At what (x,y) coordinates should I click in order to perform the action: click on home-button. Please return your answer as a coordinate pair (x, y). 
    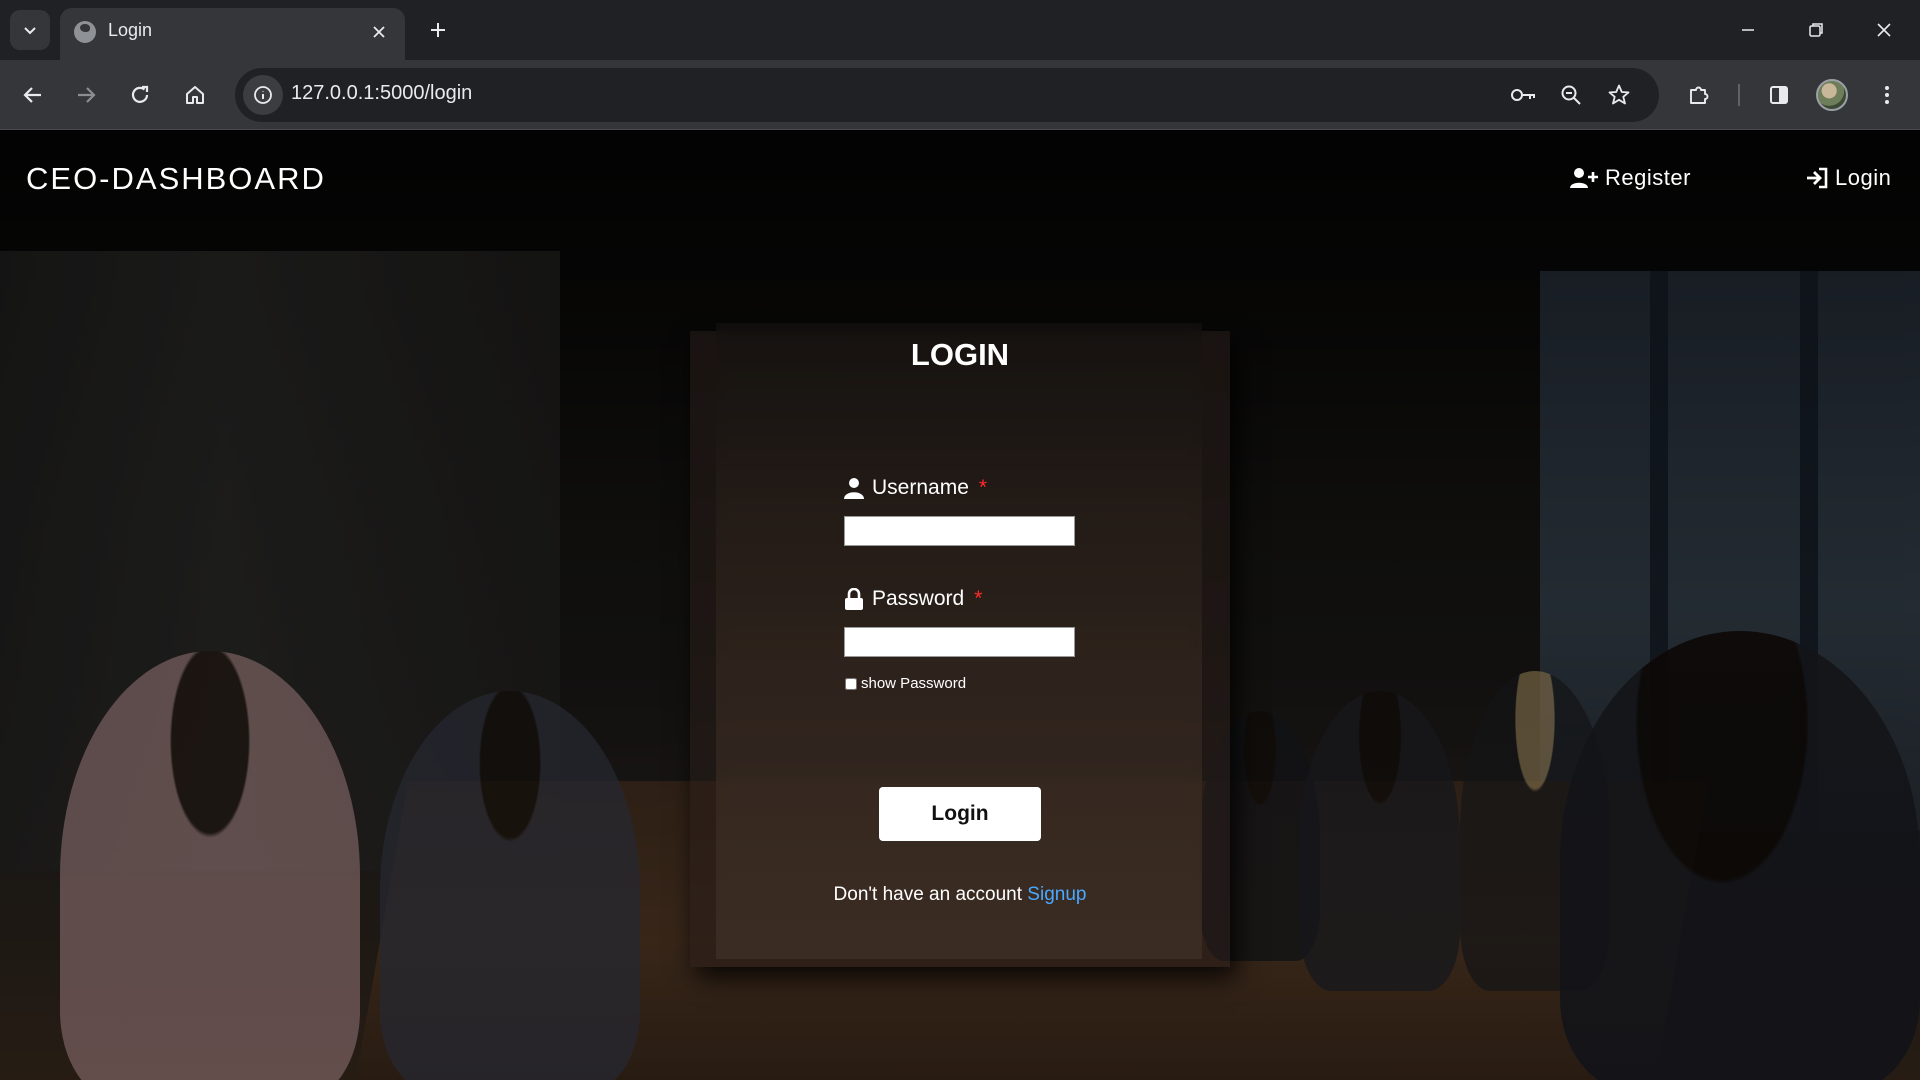
    Looking at the image, I should click on (195, 95).